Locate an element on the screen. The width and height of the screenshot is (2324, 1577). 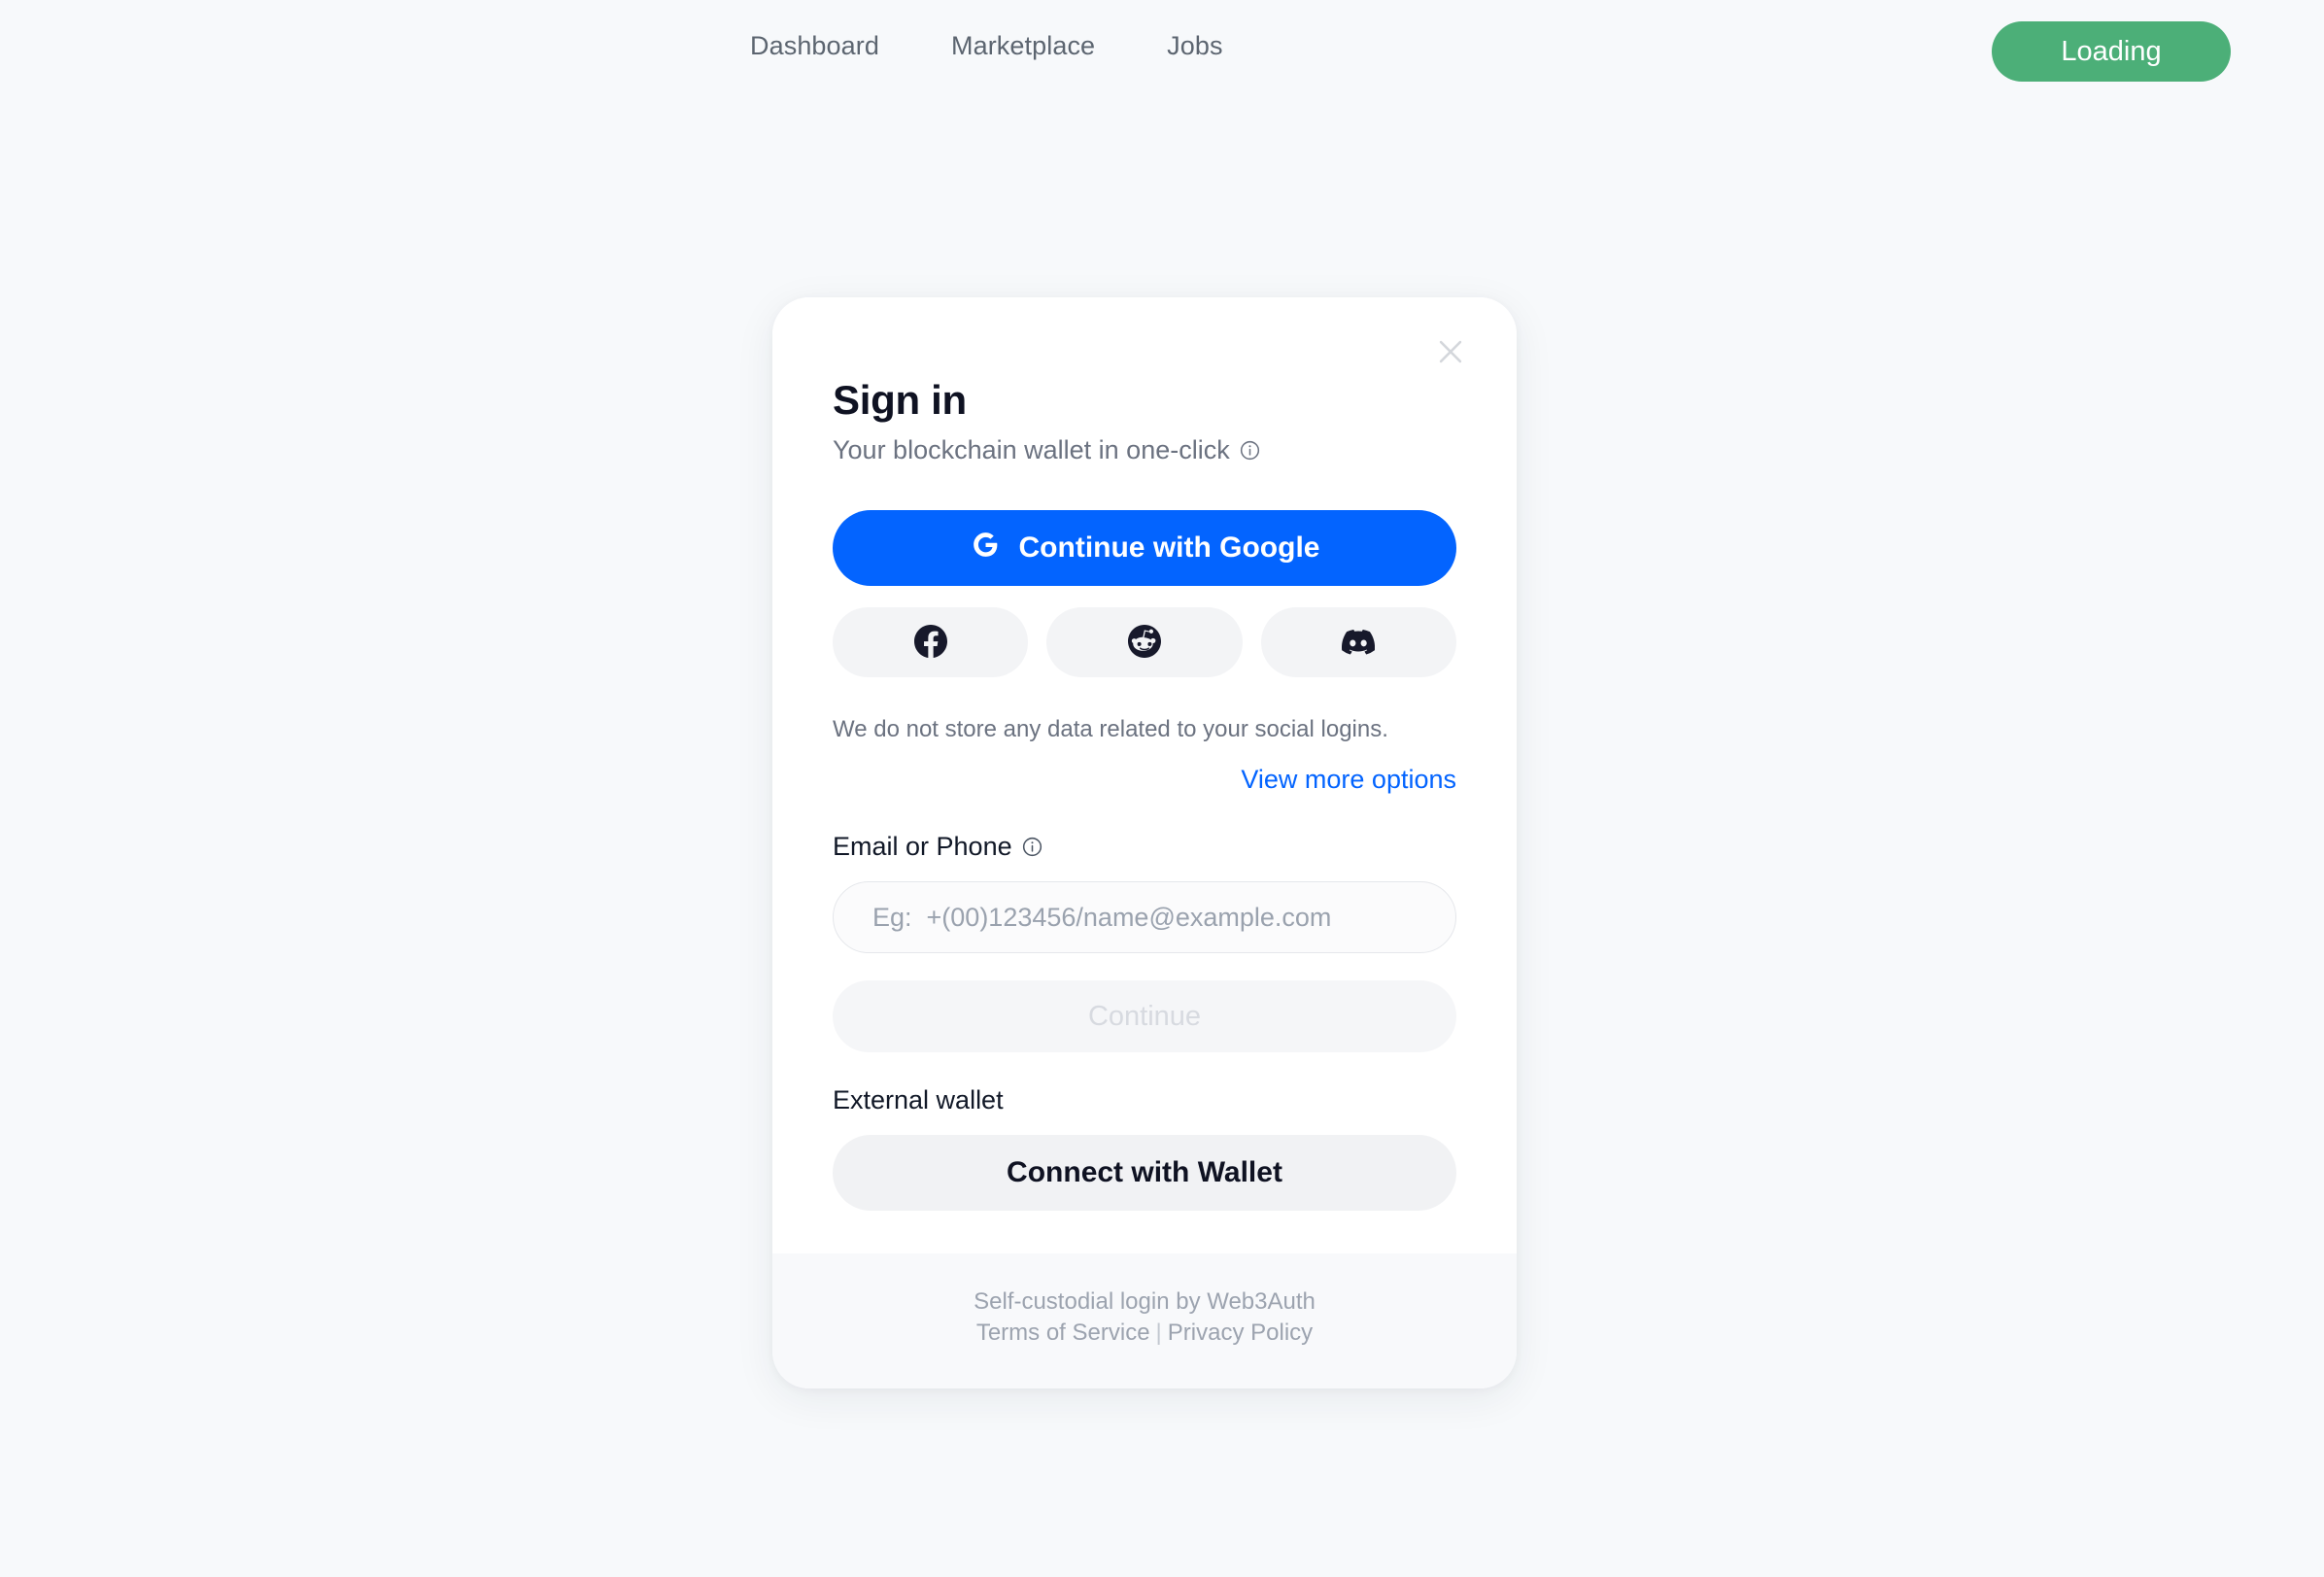
footer-links: Terms of Service | Privacy Policy is located at coordinates (1145, 1333).